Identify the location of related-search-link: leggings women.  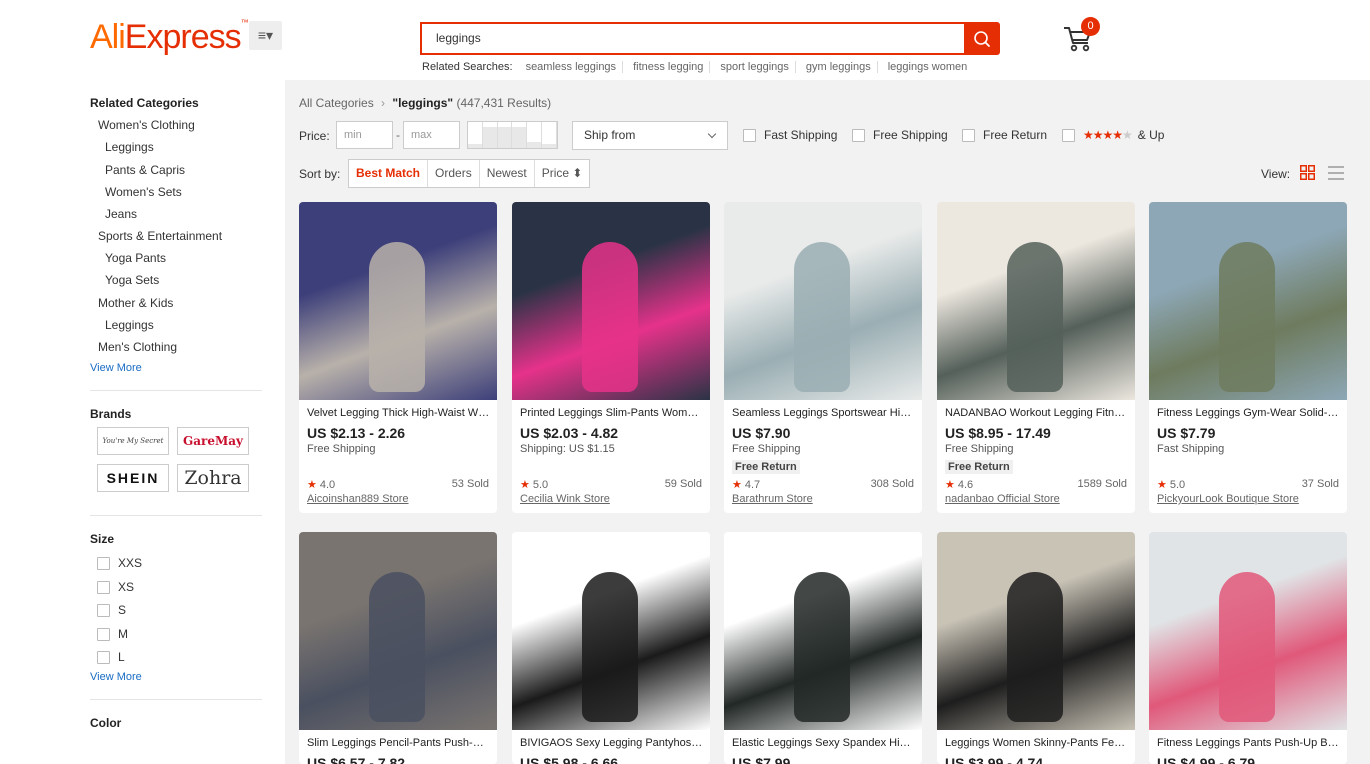
(928, 67).